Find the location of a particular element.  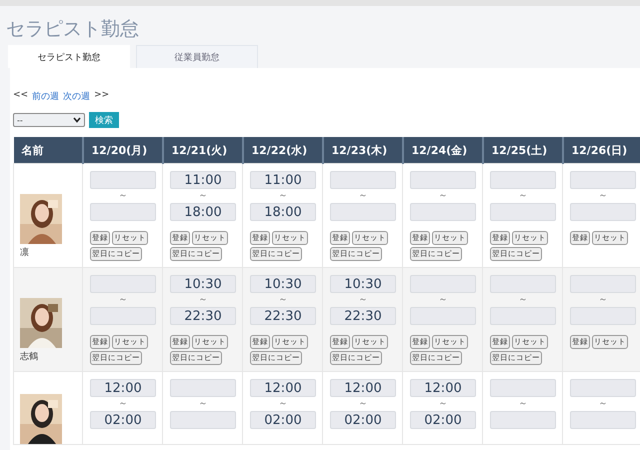

therapist-name: 凛 is located at coordinates (25, 252).